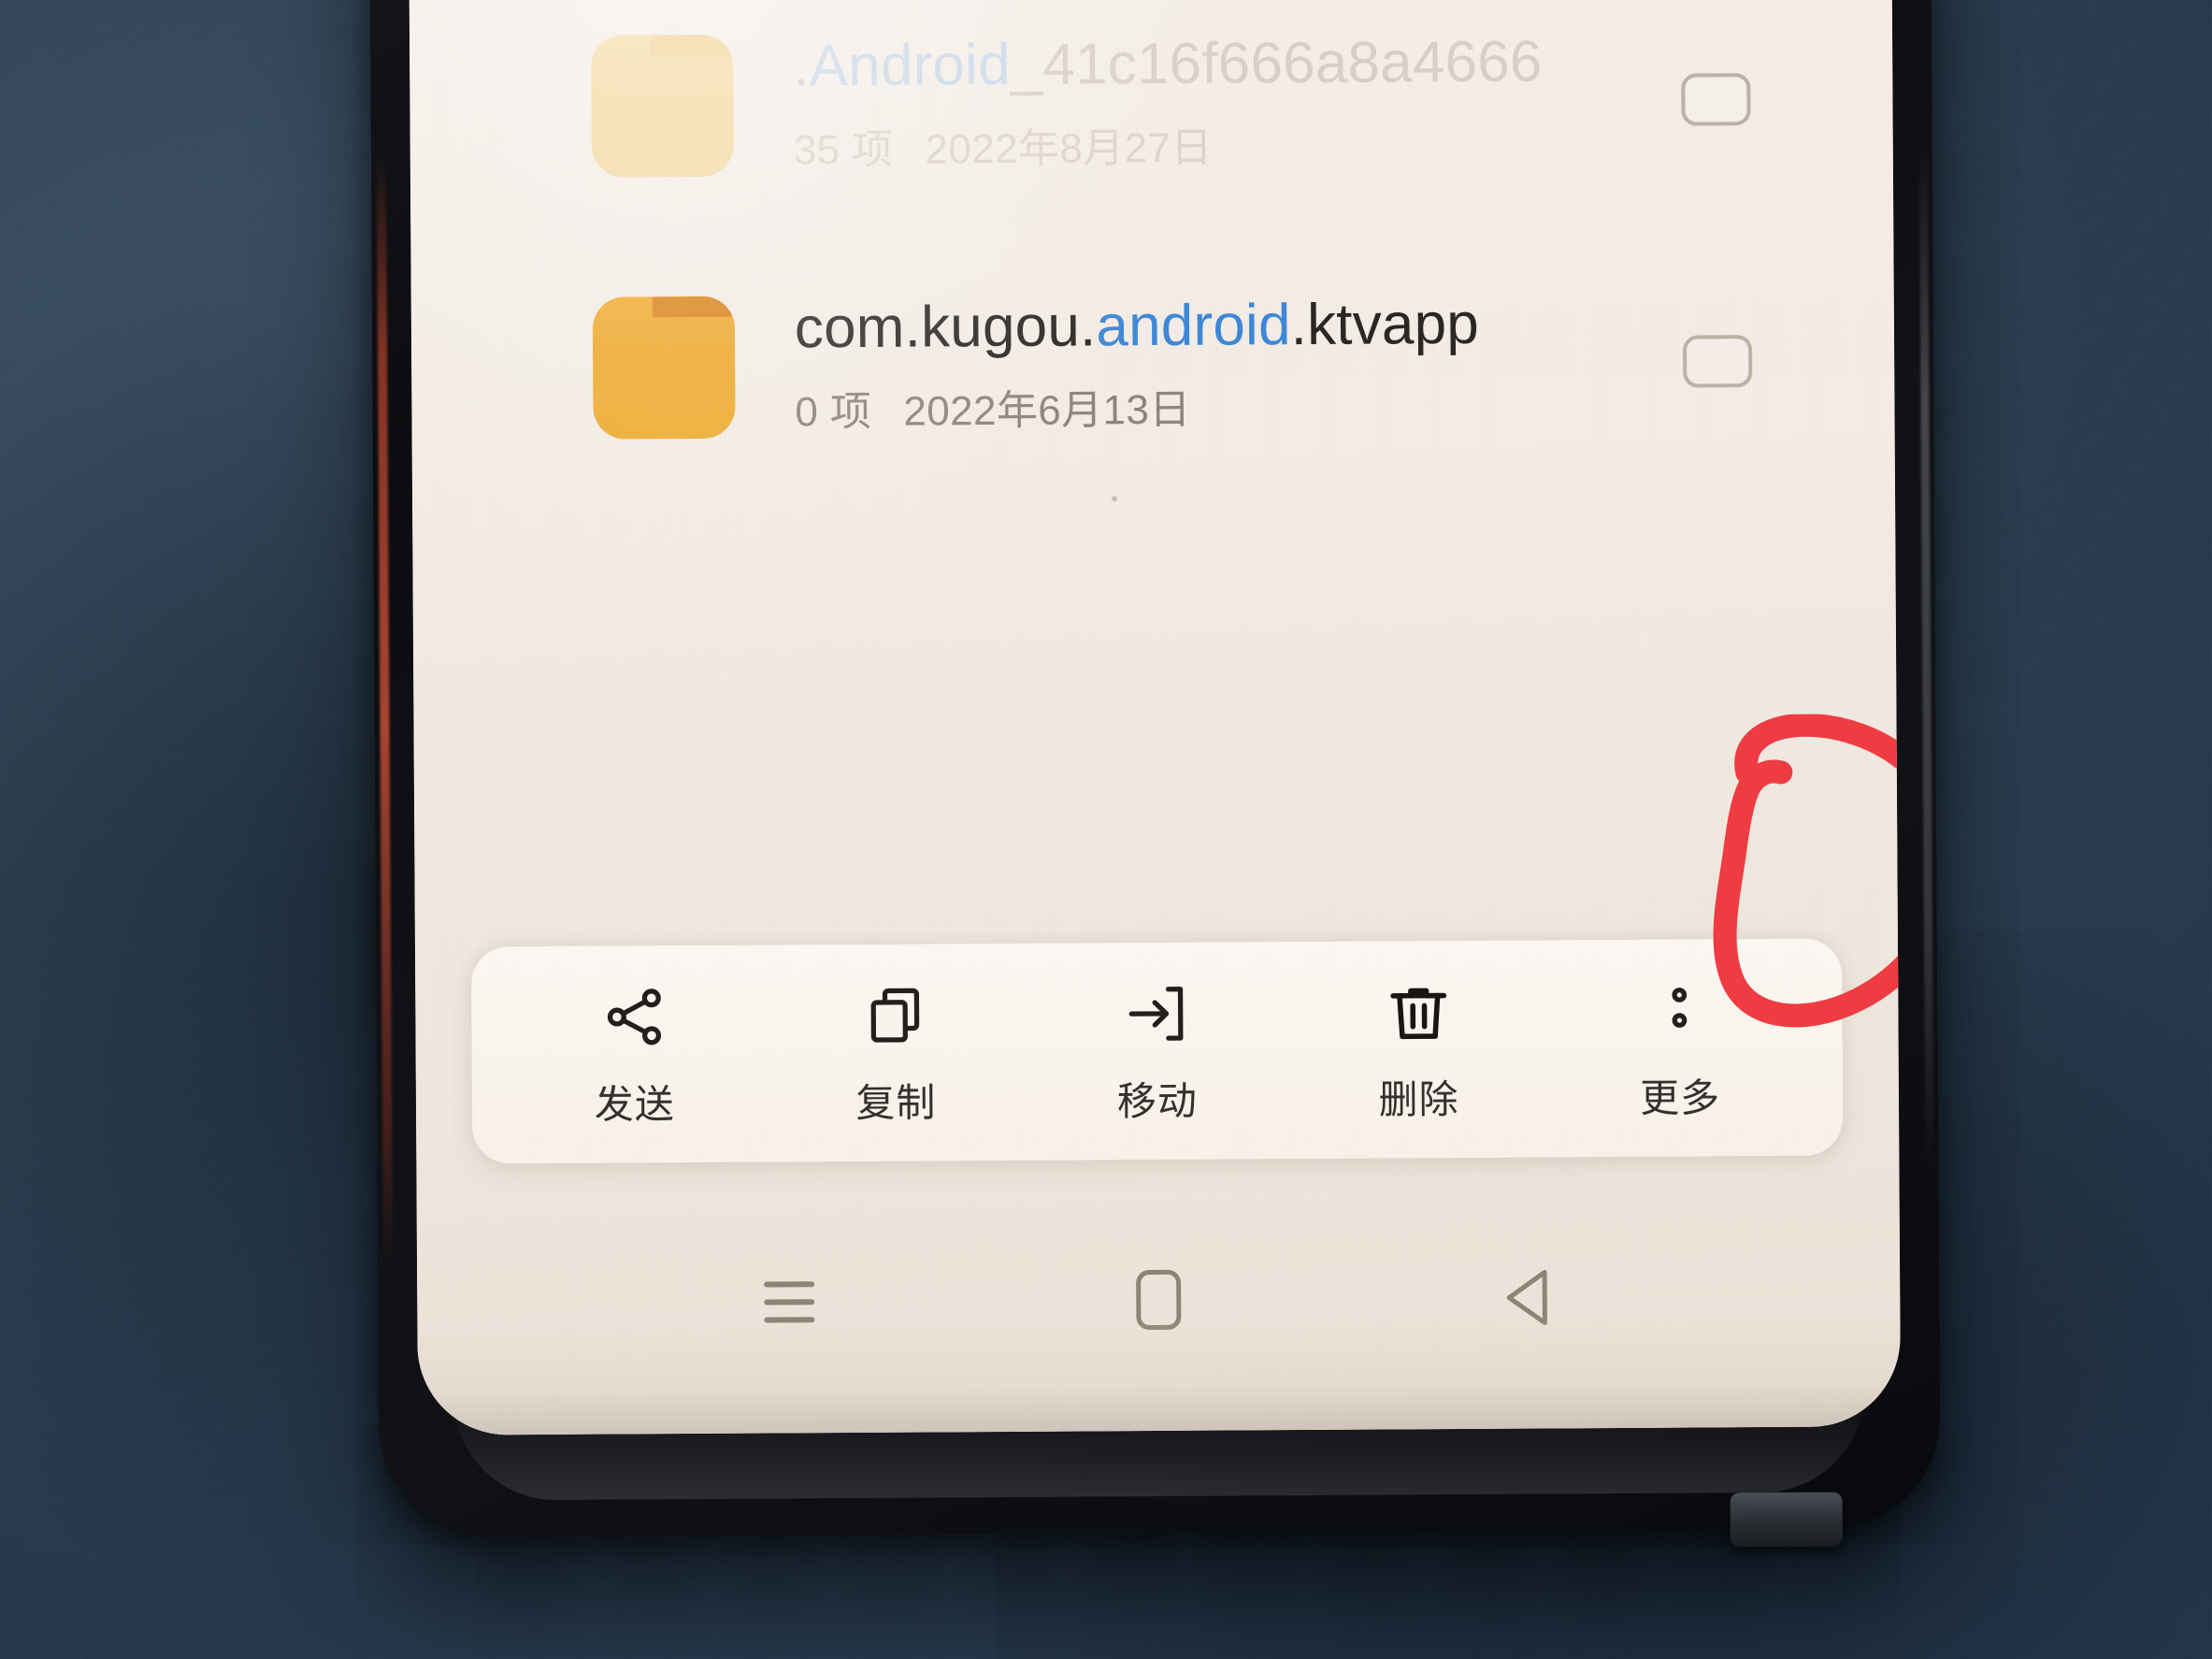 This screenshot has width=2212, height=1659. Describe the element at coordinates (1926, 659) in the screenshot. I see `phone-bezel-highlight-right` at that location.